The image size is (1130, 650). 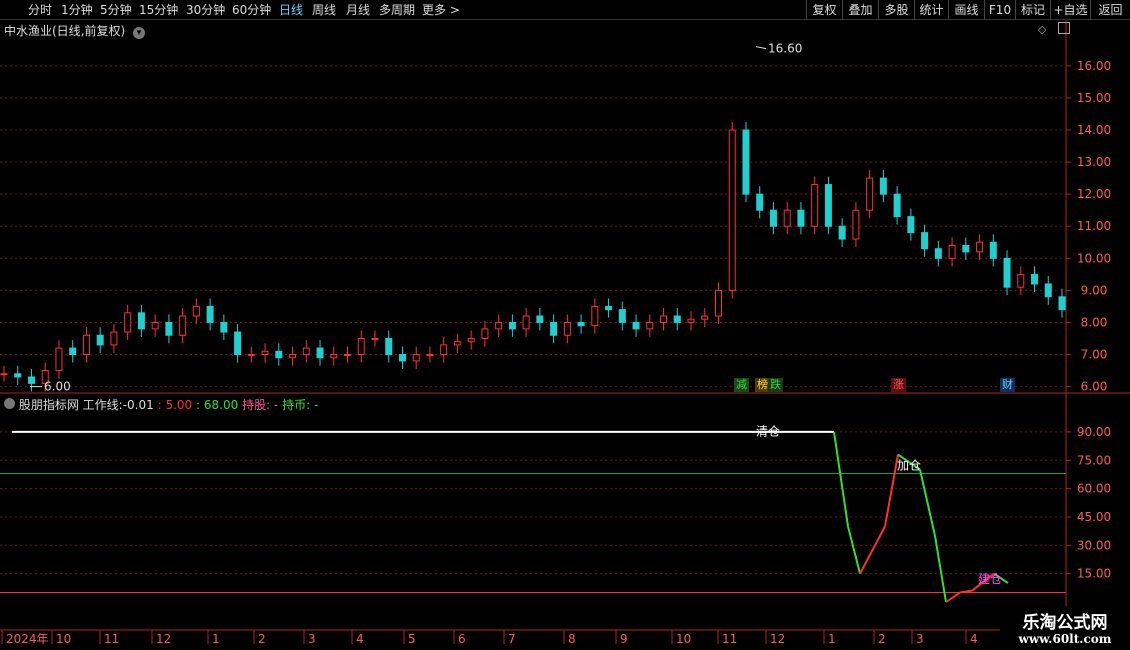 I want to click on period-tab: 分时, so click(x=40, y=10).